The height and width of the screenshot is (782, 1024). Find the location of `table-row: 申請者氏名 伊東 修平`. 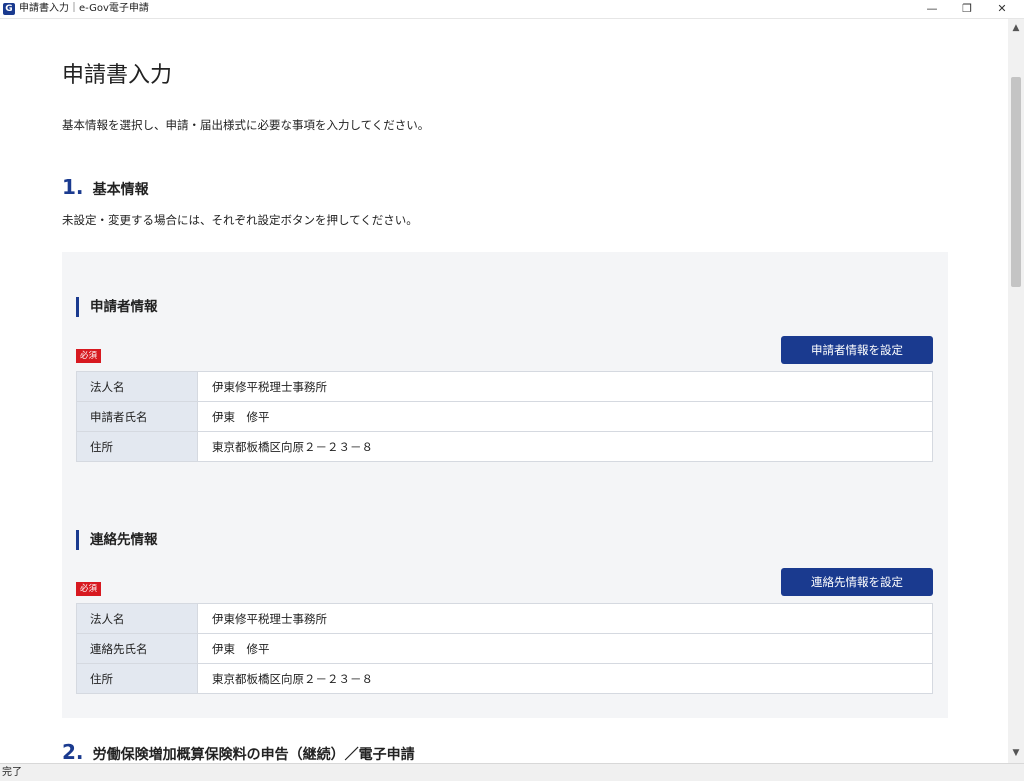

table-row: 申請者氏名 伊東 修平 is located at coordinates (504, 416).